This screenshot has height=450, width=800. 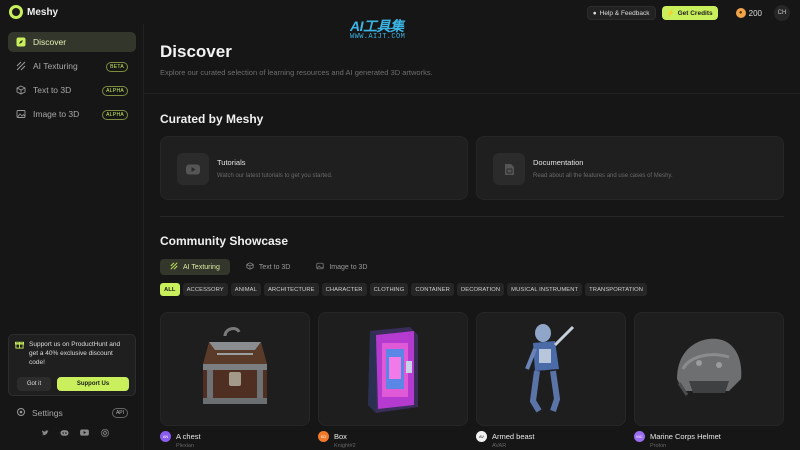 I want to click on helmet-model-thumbnail, so click(x=709, y=369).